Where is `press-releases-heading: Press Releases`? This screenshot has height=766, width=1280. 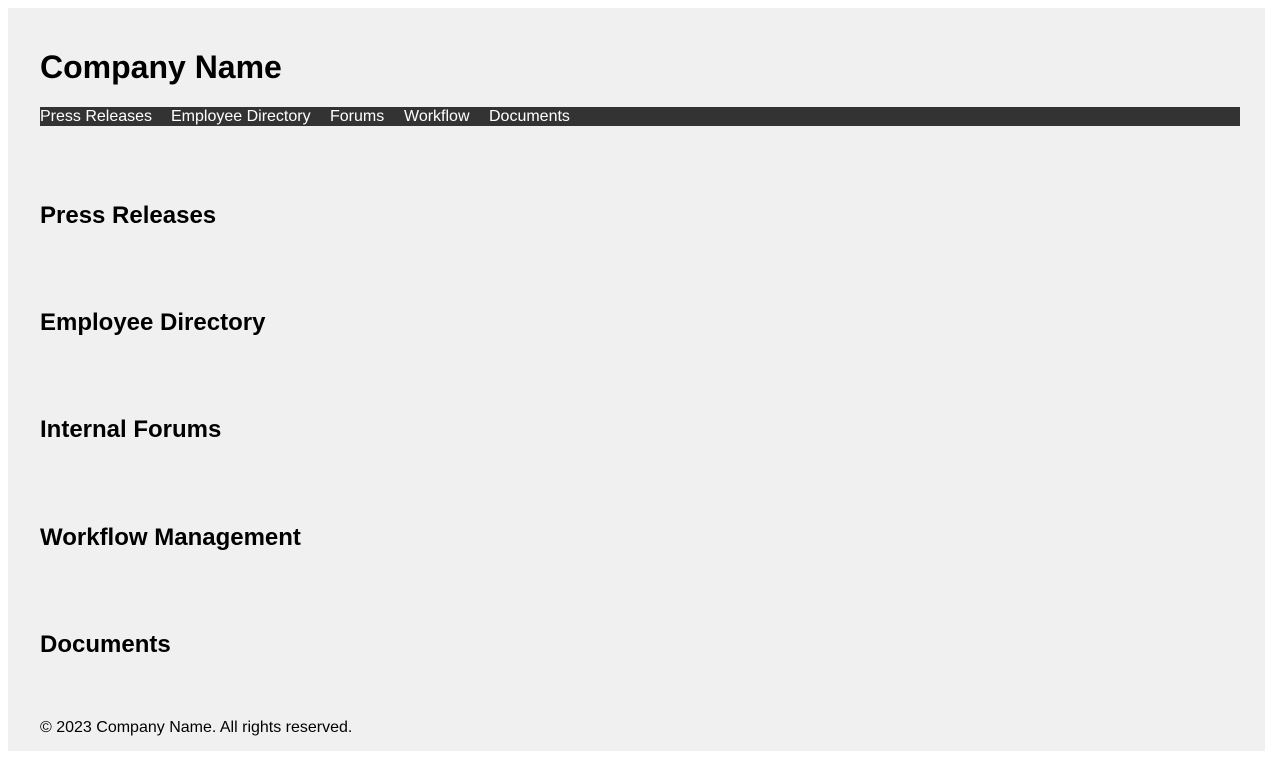
press-releases-heading: Press Releases is located at coordinates (128, 215).